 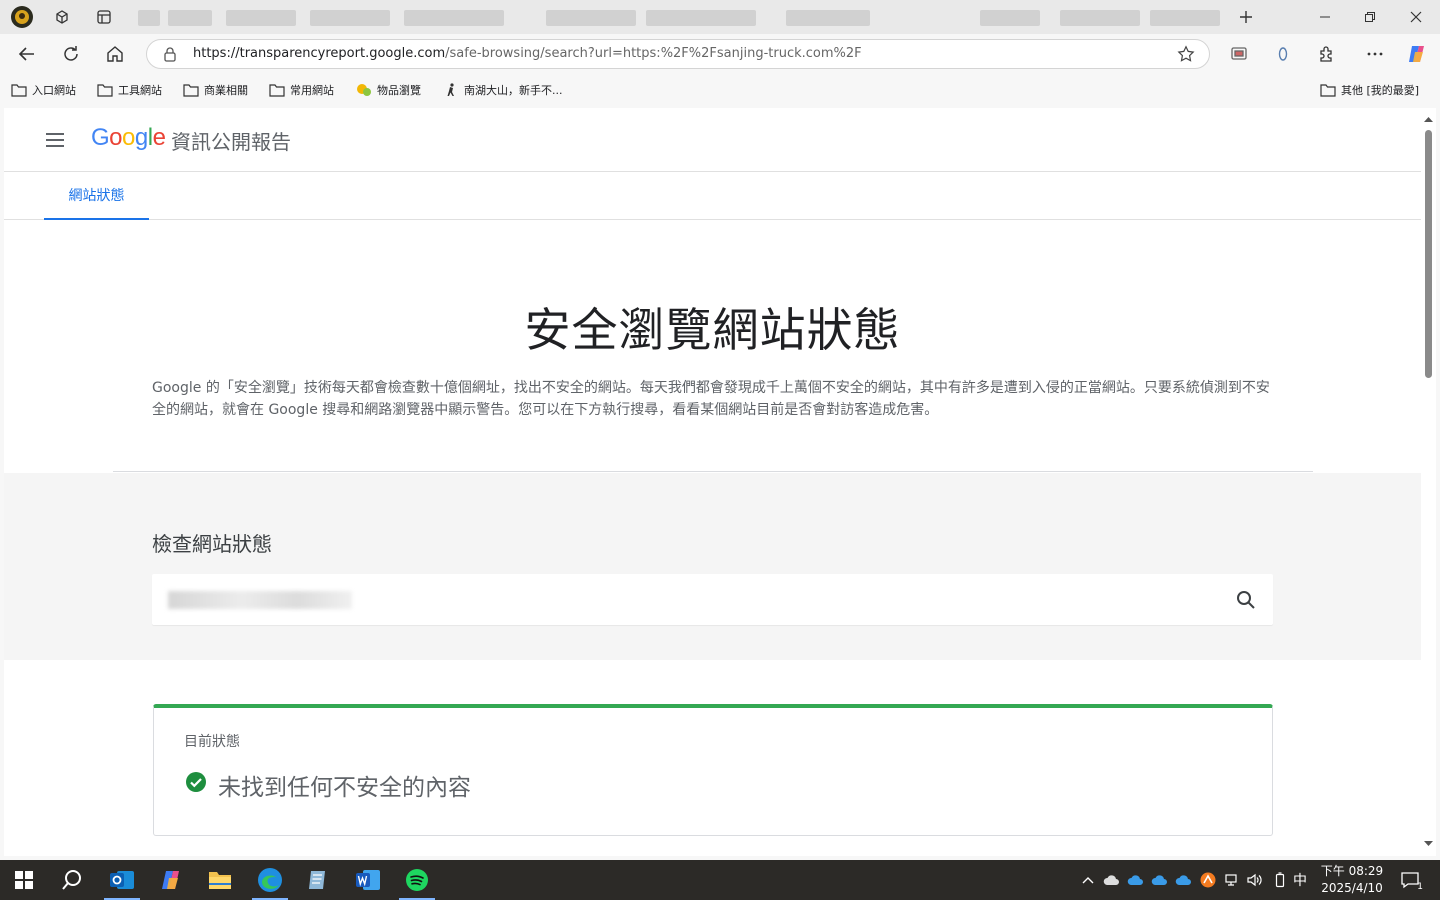 What do you see at coordinates (115, 54) in the screenshot?
I see `home-button` at bounding box center [115, 54].